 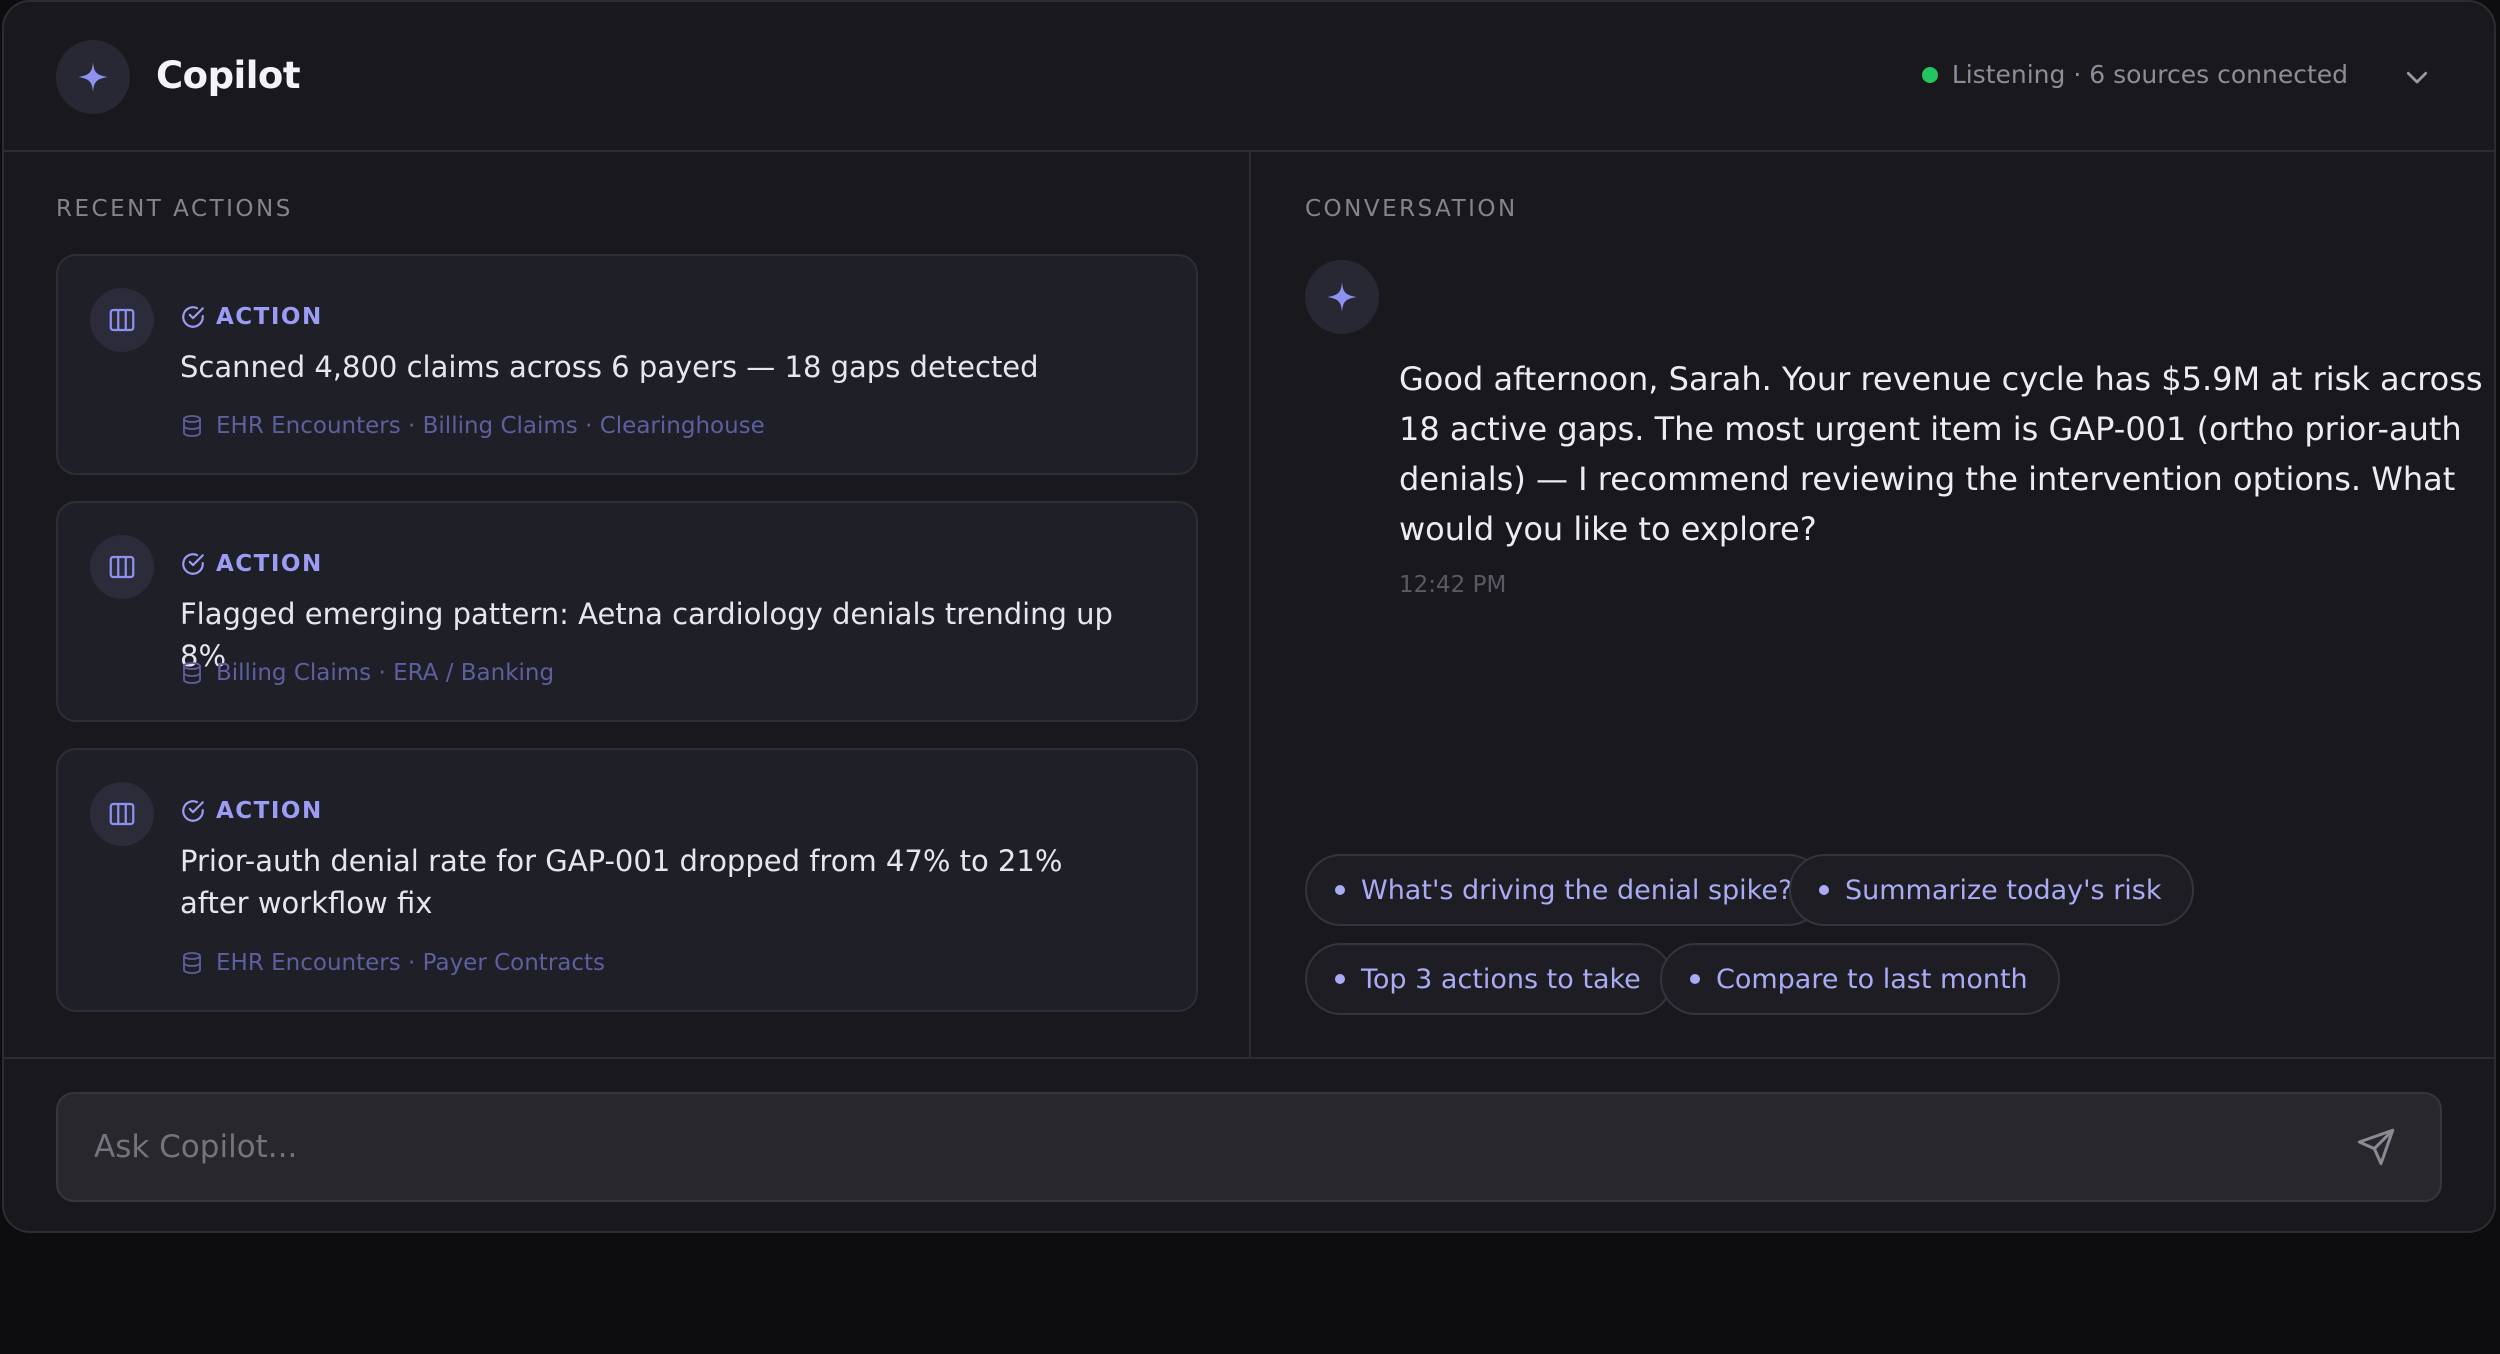 What do you see at coordinates (1872, 979) in the screenshot?
I see `chip-label: Compare to last month` at bounding box center [1872, 979].